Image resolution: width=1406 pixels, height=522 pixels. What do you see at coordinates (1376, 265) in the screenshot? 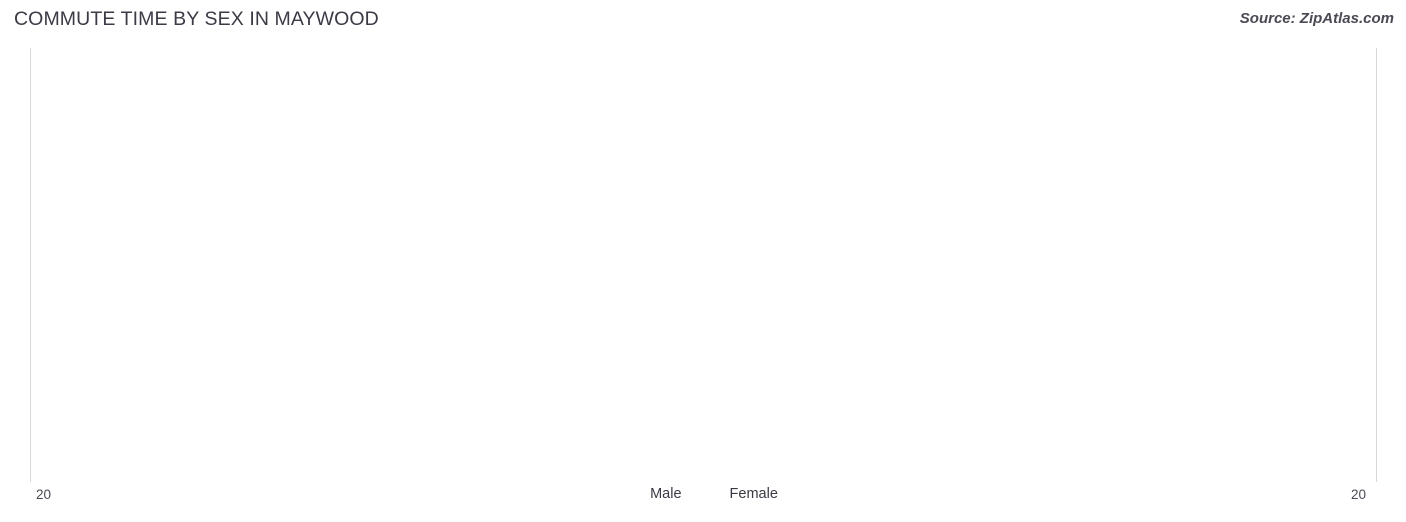
I see `axis-line-right` at bounding box center [1376, 265].